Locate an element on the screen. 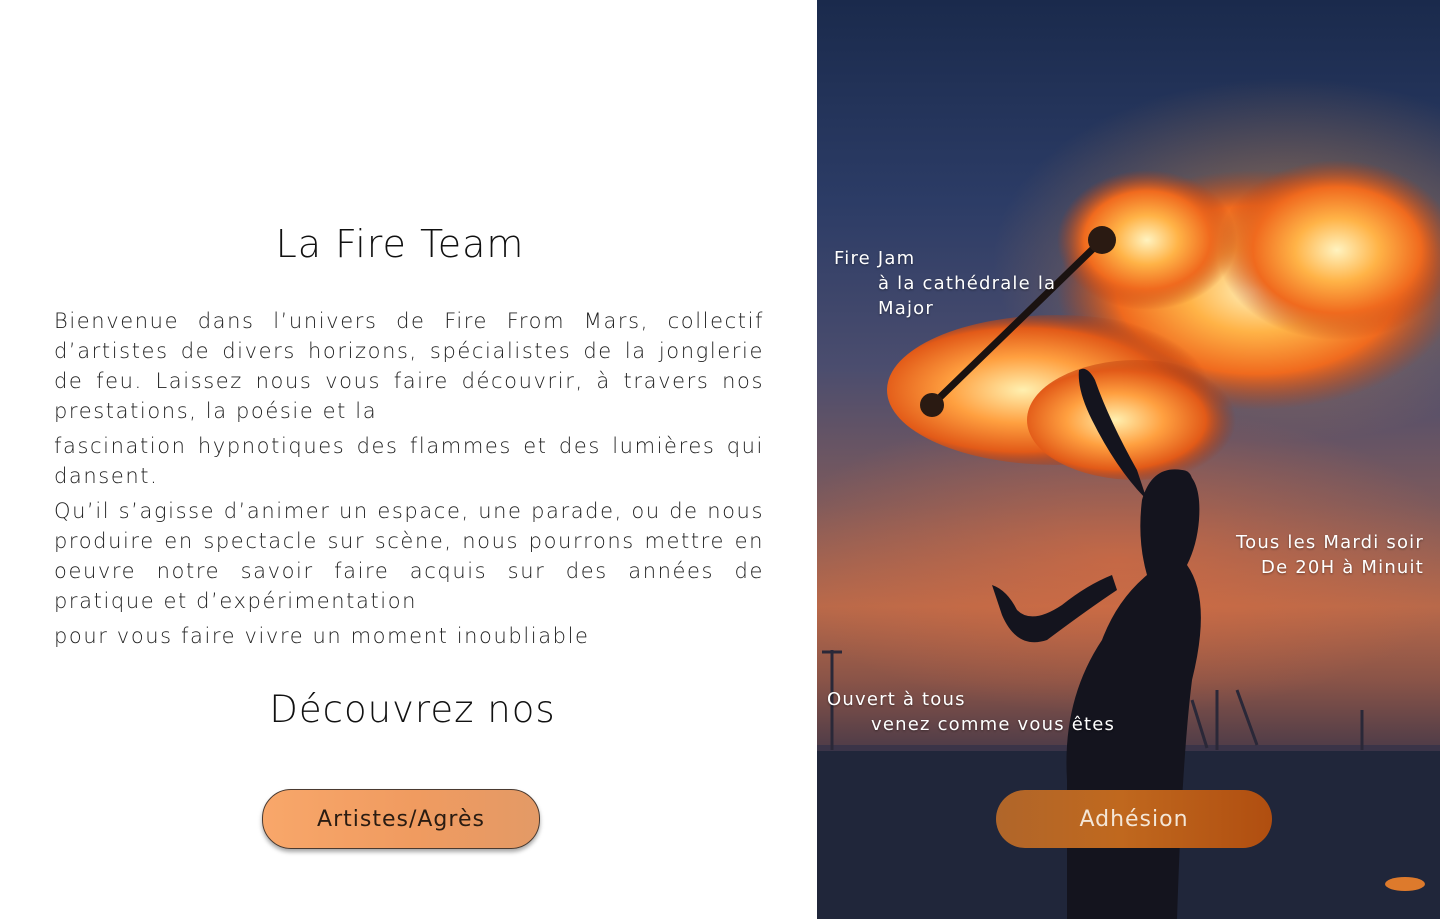 The height and width of the screenshot is (919, 1440). fire-jam-title: Fire Jam is located at coordinates (875, 258).